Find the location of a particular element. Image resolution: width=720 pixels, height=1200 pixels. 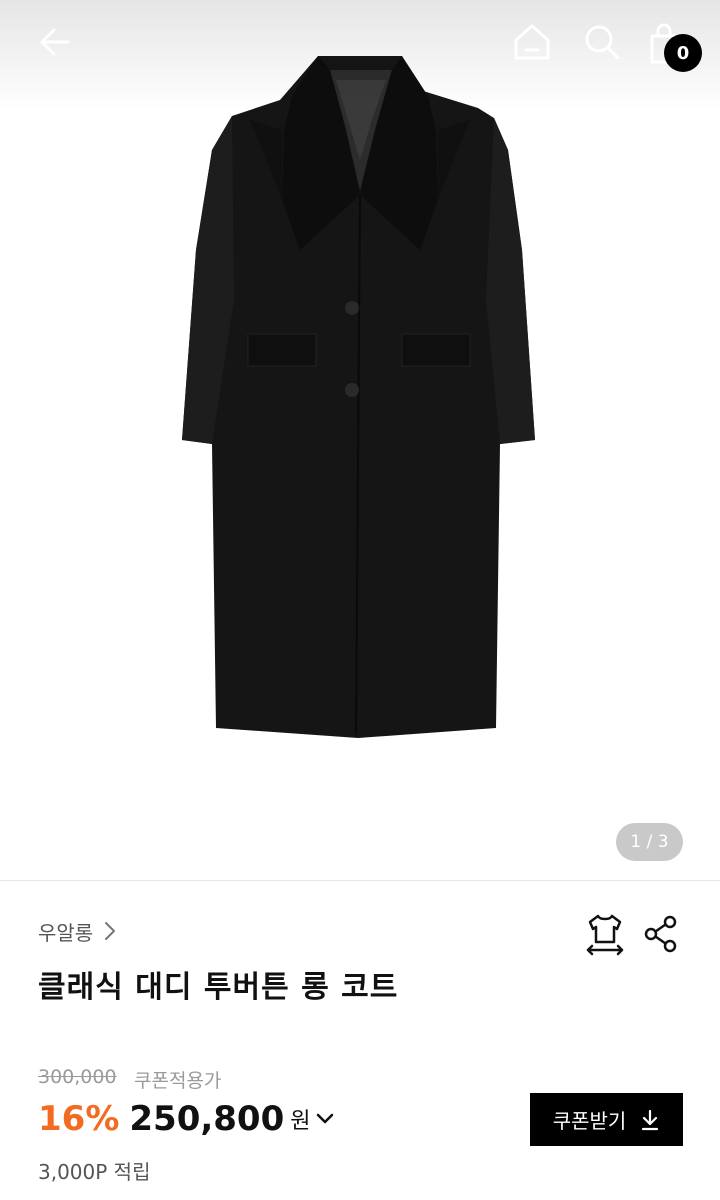

price-detail-toggle is located at coordinates (325, 1119).